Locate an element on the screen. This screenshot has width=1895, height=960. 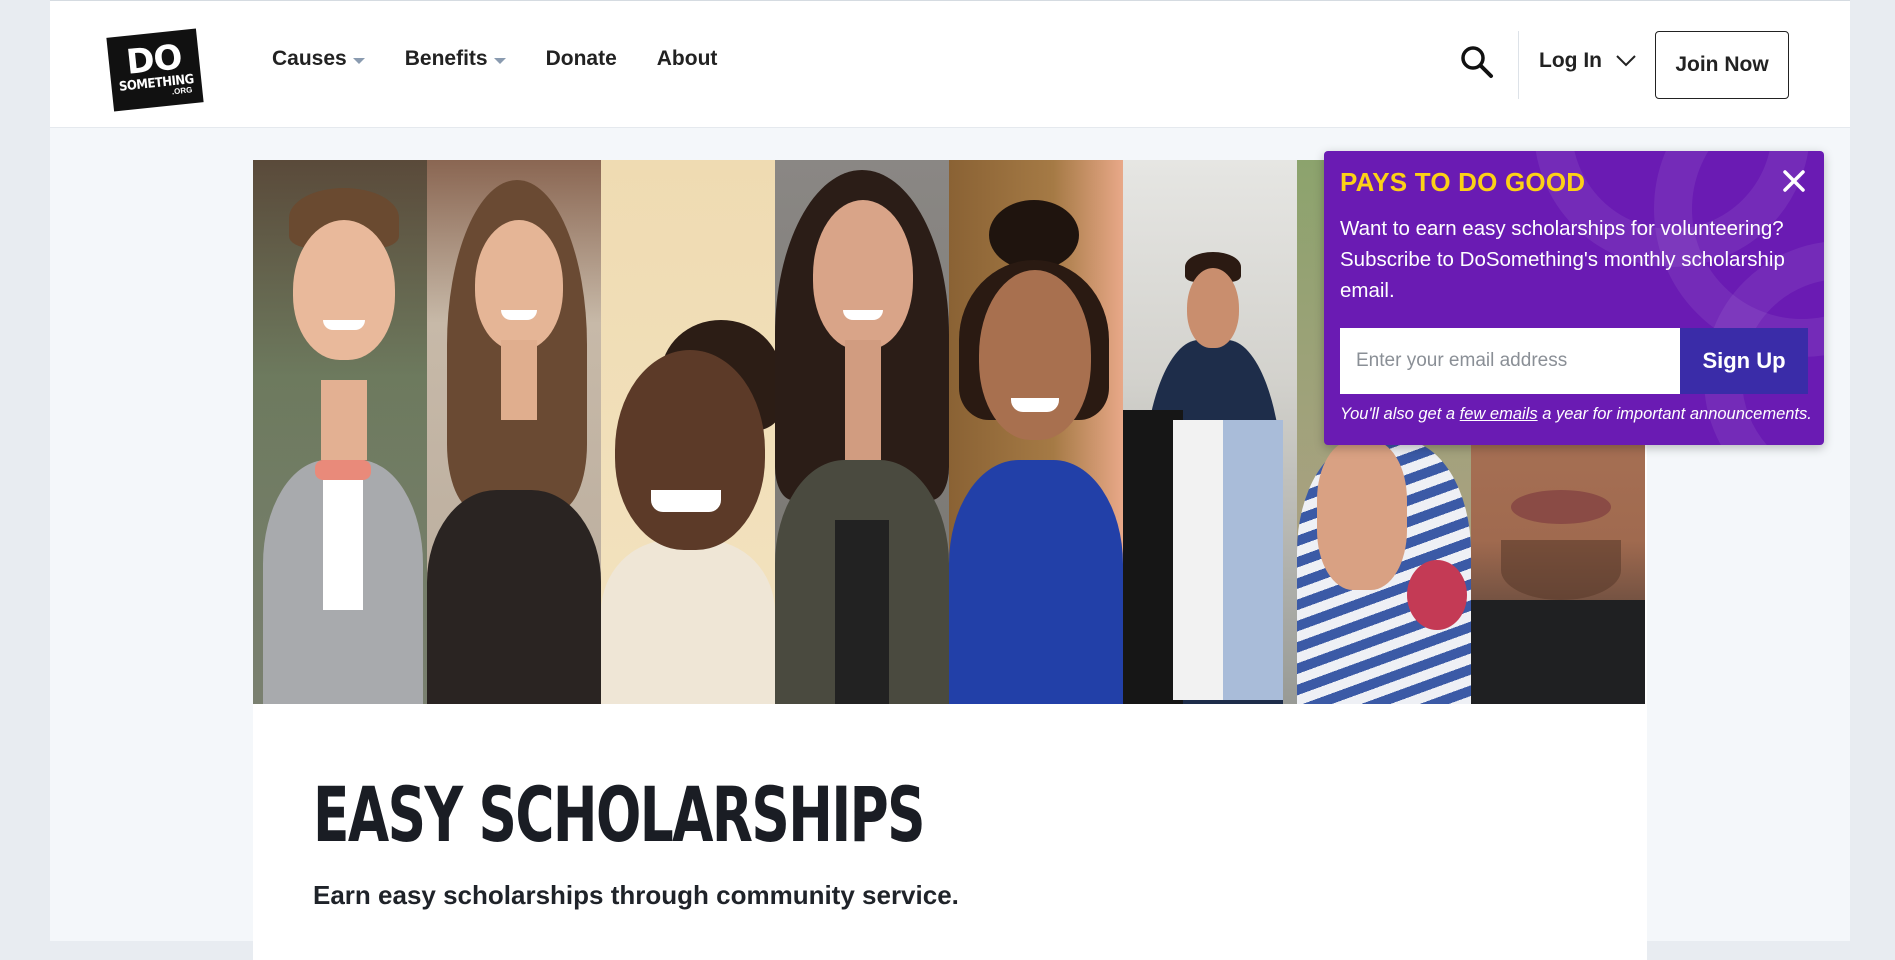
close-icon is located at coordinates (1794, 181).